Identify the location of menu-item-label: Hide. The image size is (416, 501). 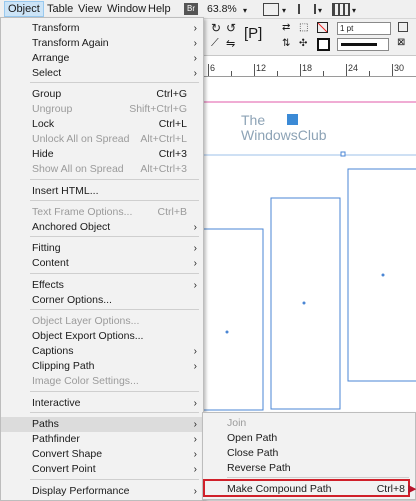
(43, 154).